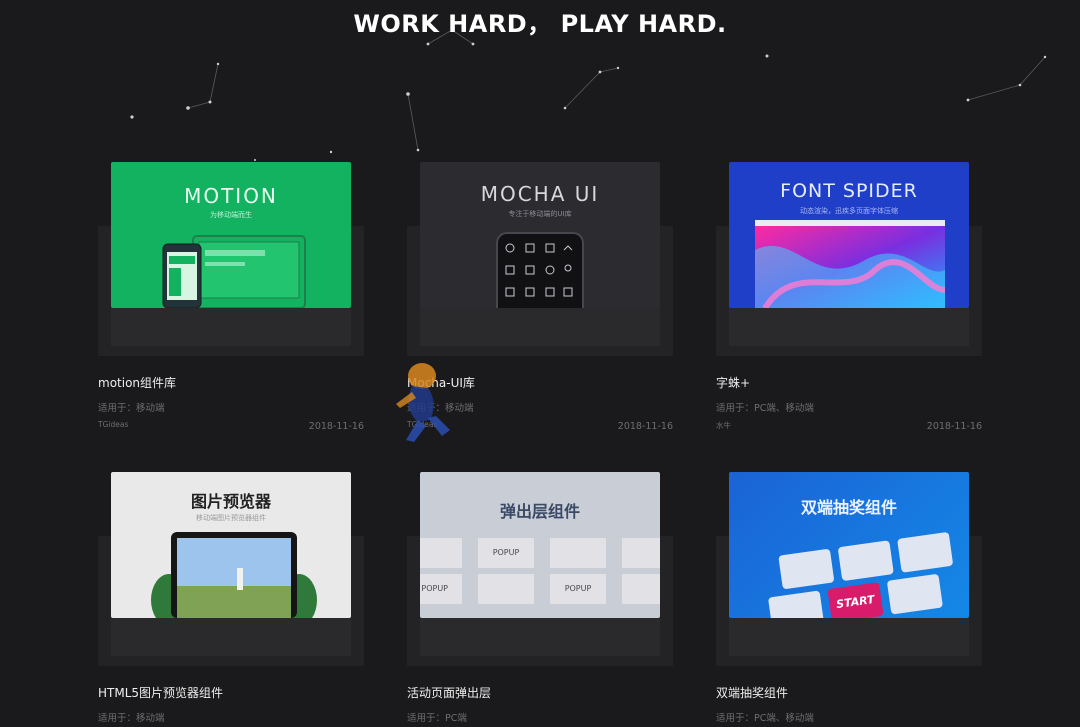 This screenshot has height=727, width=1080. I want to click on page-headline: WORK HARD， PLAY HARD., so click(540, 24).